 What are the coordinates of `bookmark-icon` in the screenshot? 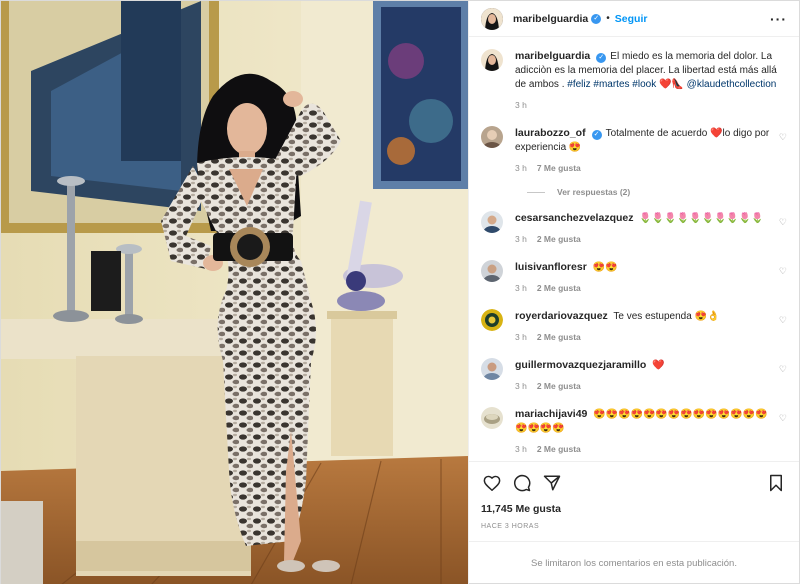 It's located at (776, 482).